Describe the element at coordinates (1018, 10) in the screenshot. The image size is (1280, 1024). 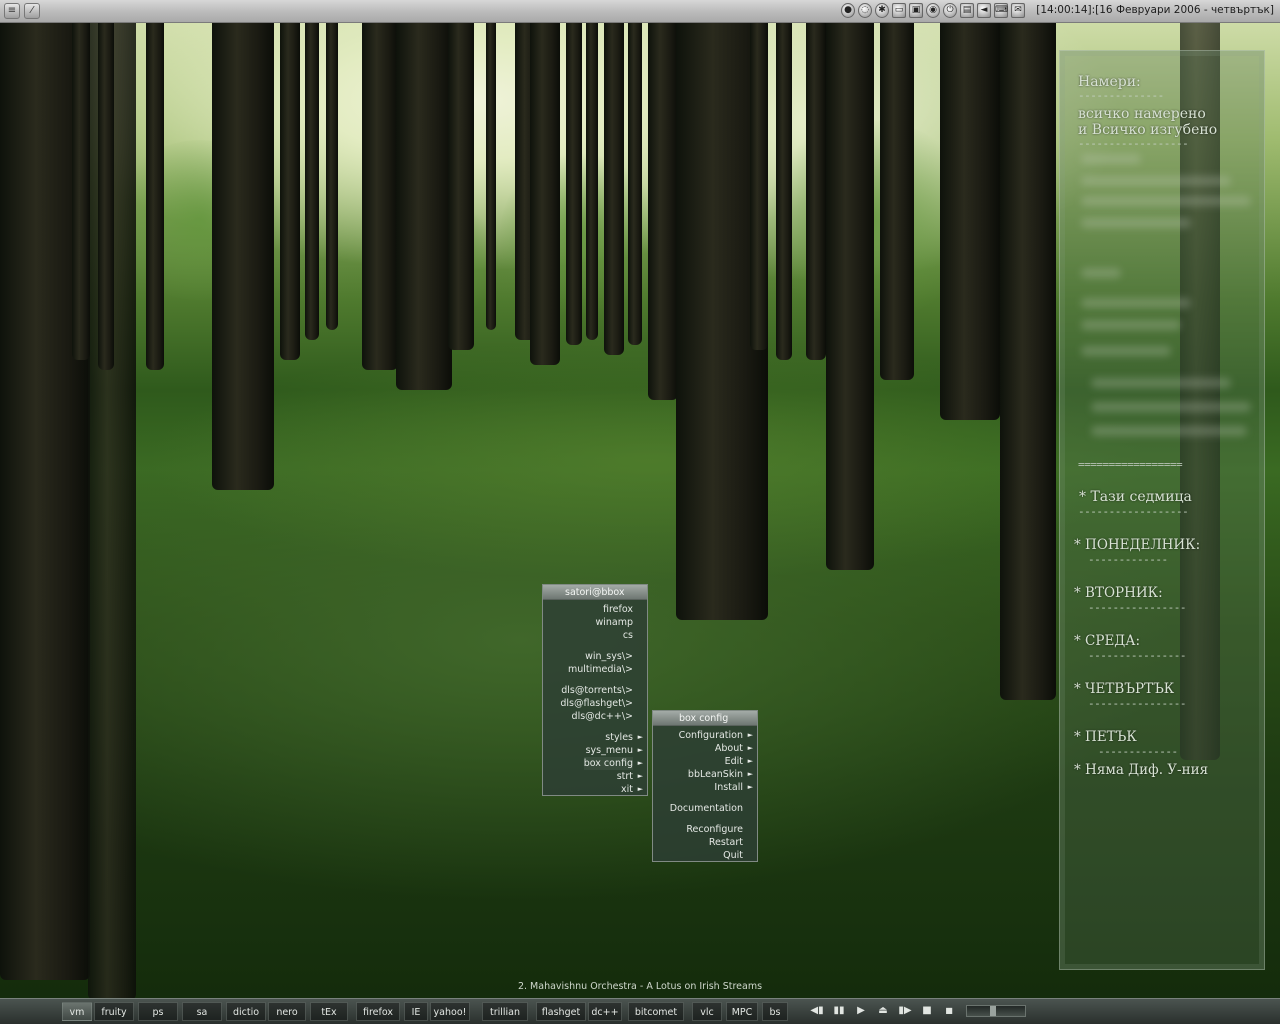
I see `mail-icon: ✉` at that location.